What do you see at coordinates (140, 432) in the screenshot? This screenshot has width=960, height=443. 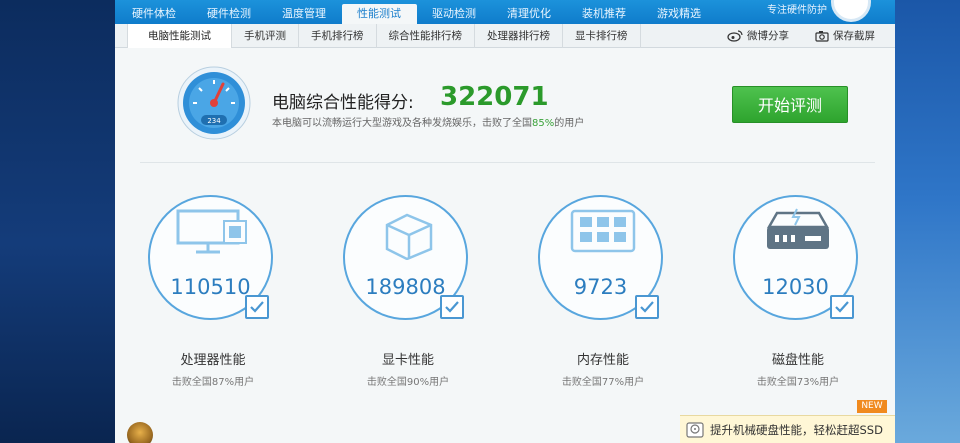 I see `mascot-logo` at bounding box center [140, 432].